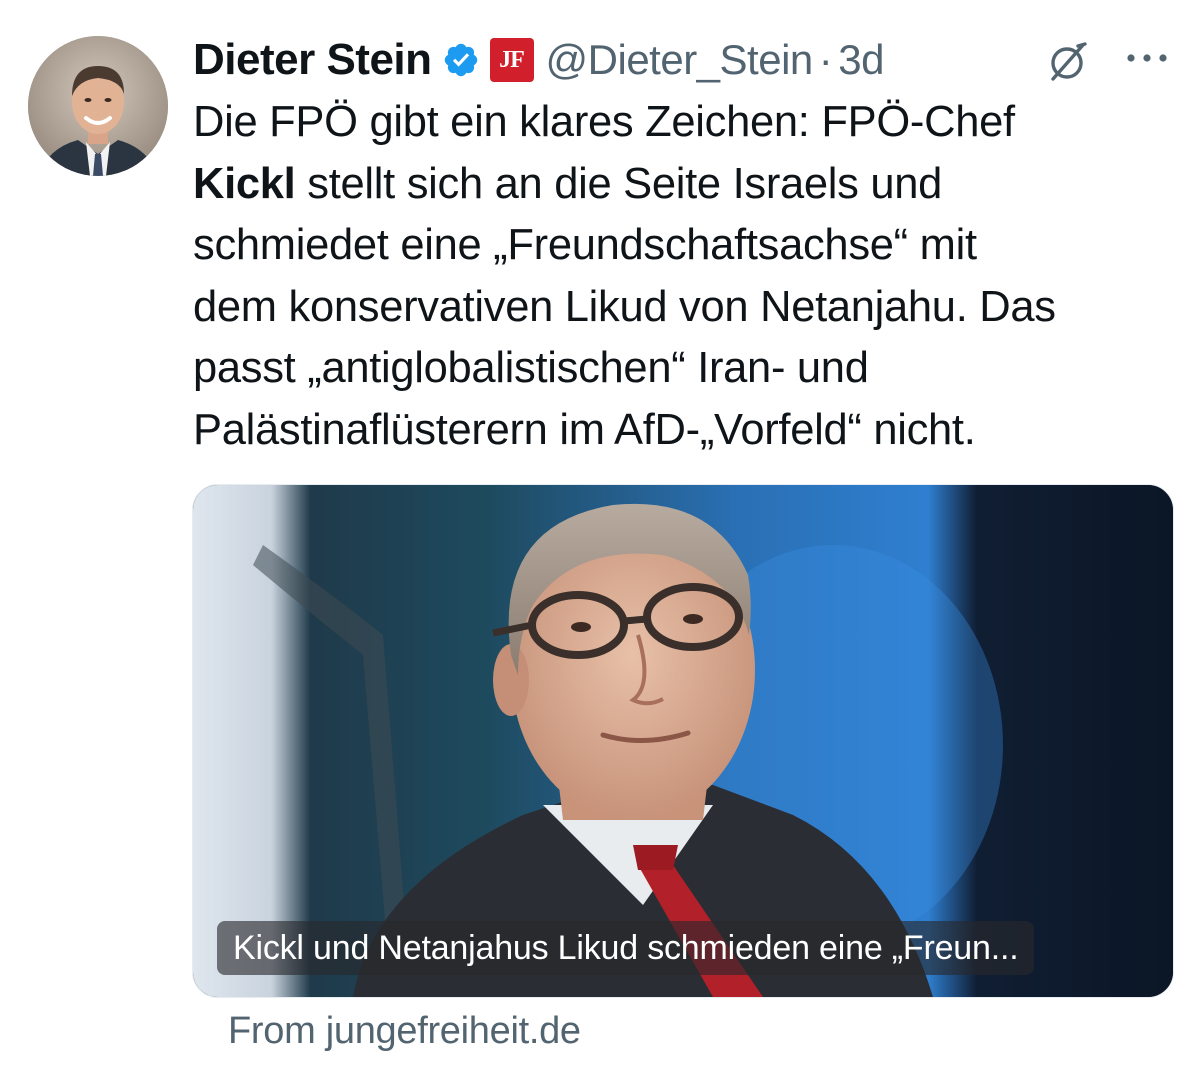  I want to click on mention-bold-kickl: Kickl, so click(244, 183).